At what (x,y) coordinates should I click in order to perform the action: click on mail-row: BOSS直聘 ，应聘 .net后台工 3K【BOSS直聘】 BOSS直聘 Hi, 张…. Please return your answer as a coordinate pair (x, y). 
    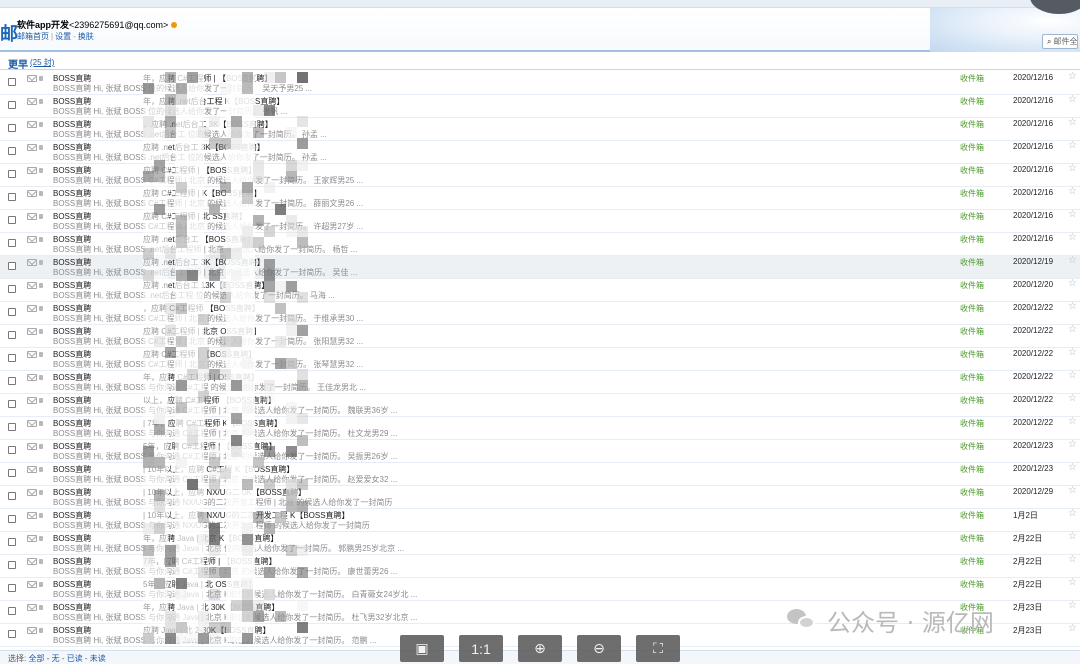
    Looking at the image, I should click on (540, 129).